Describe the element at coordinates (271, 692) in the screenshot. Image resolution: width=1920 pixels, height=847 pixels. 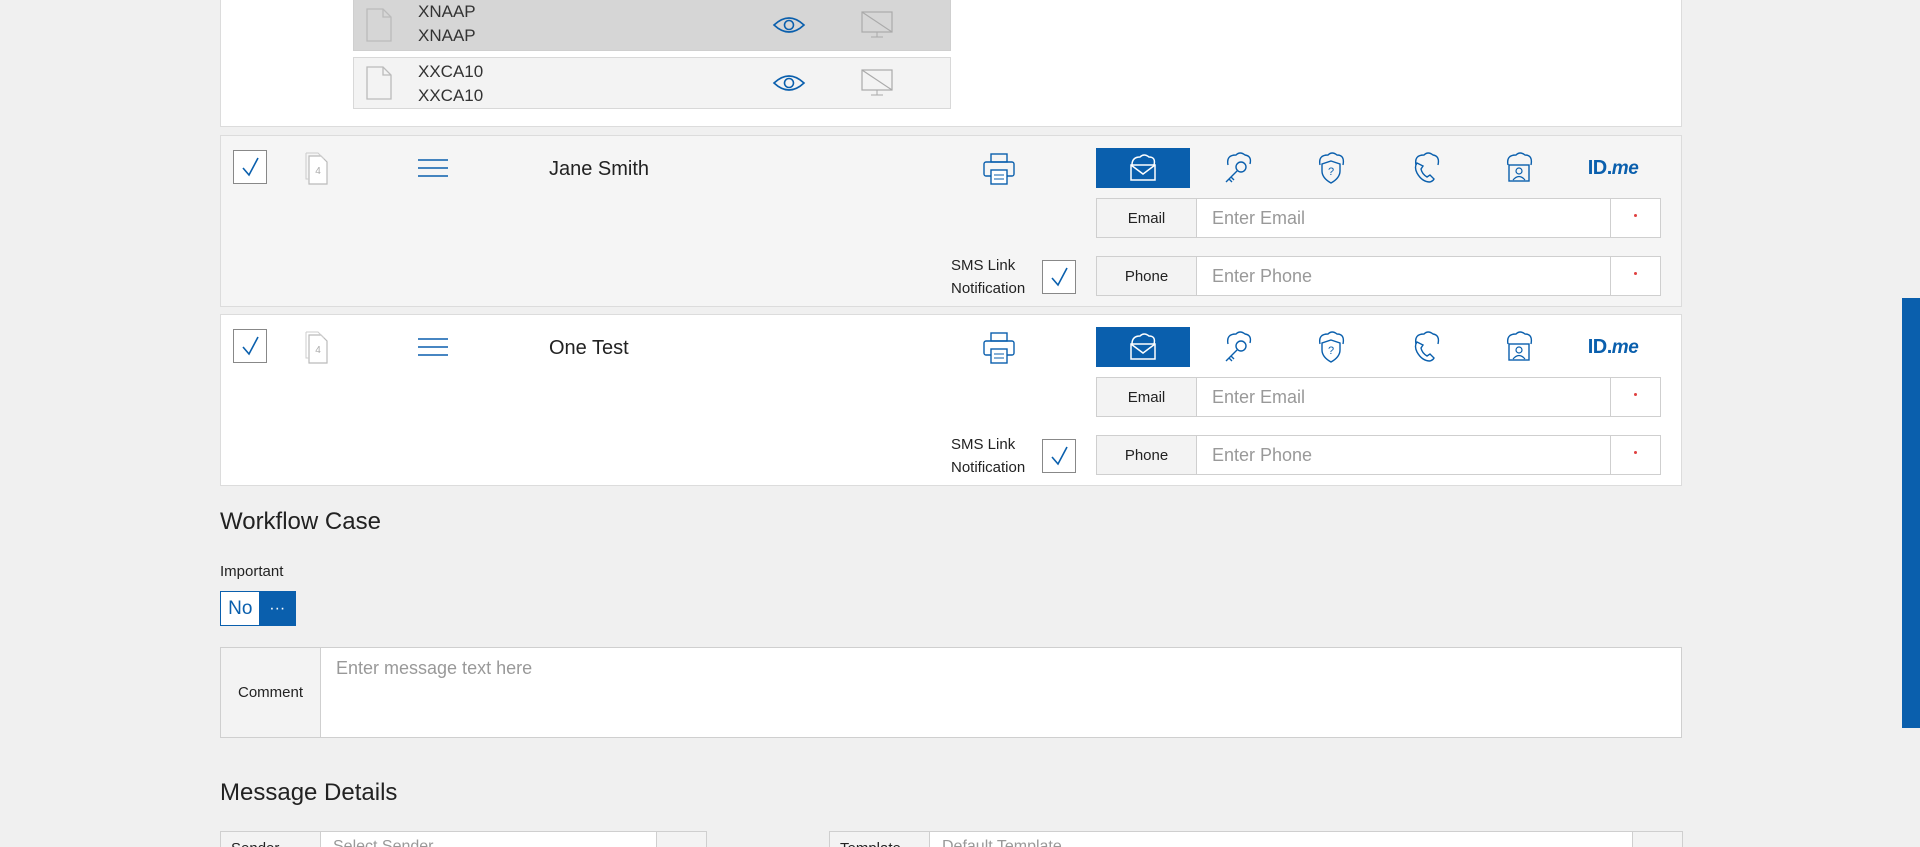
I see `comment-label: Comment` at that location.